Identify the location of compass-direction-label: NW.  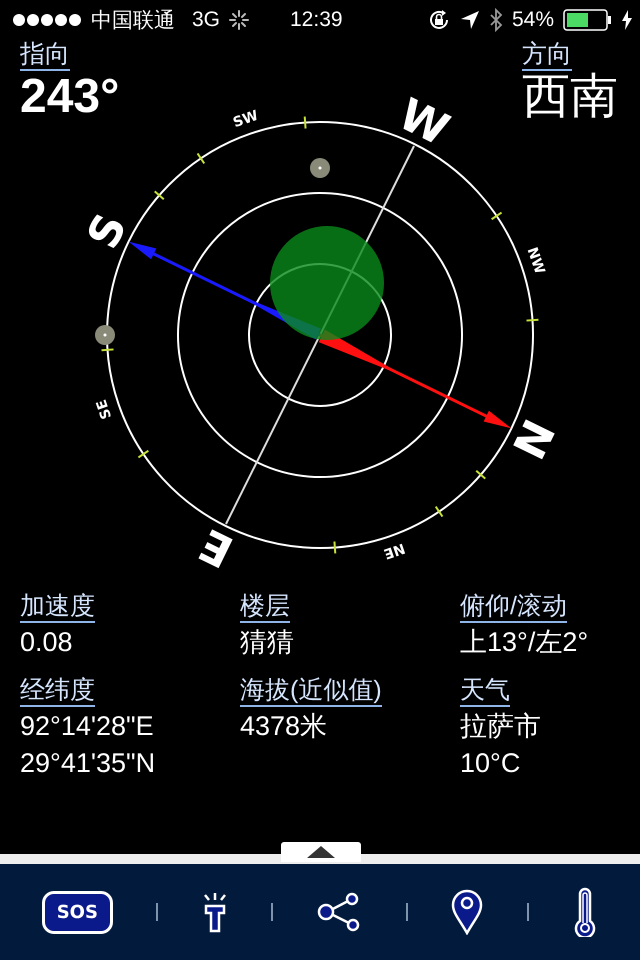
(536, 260).